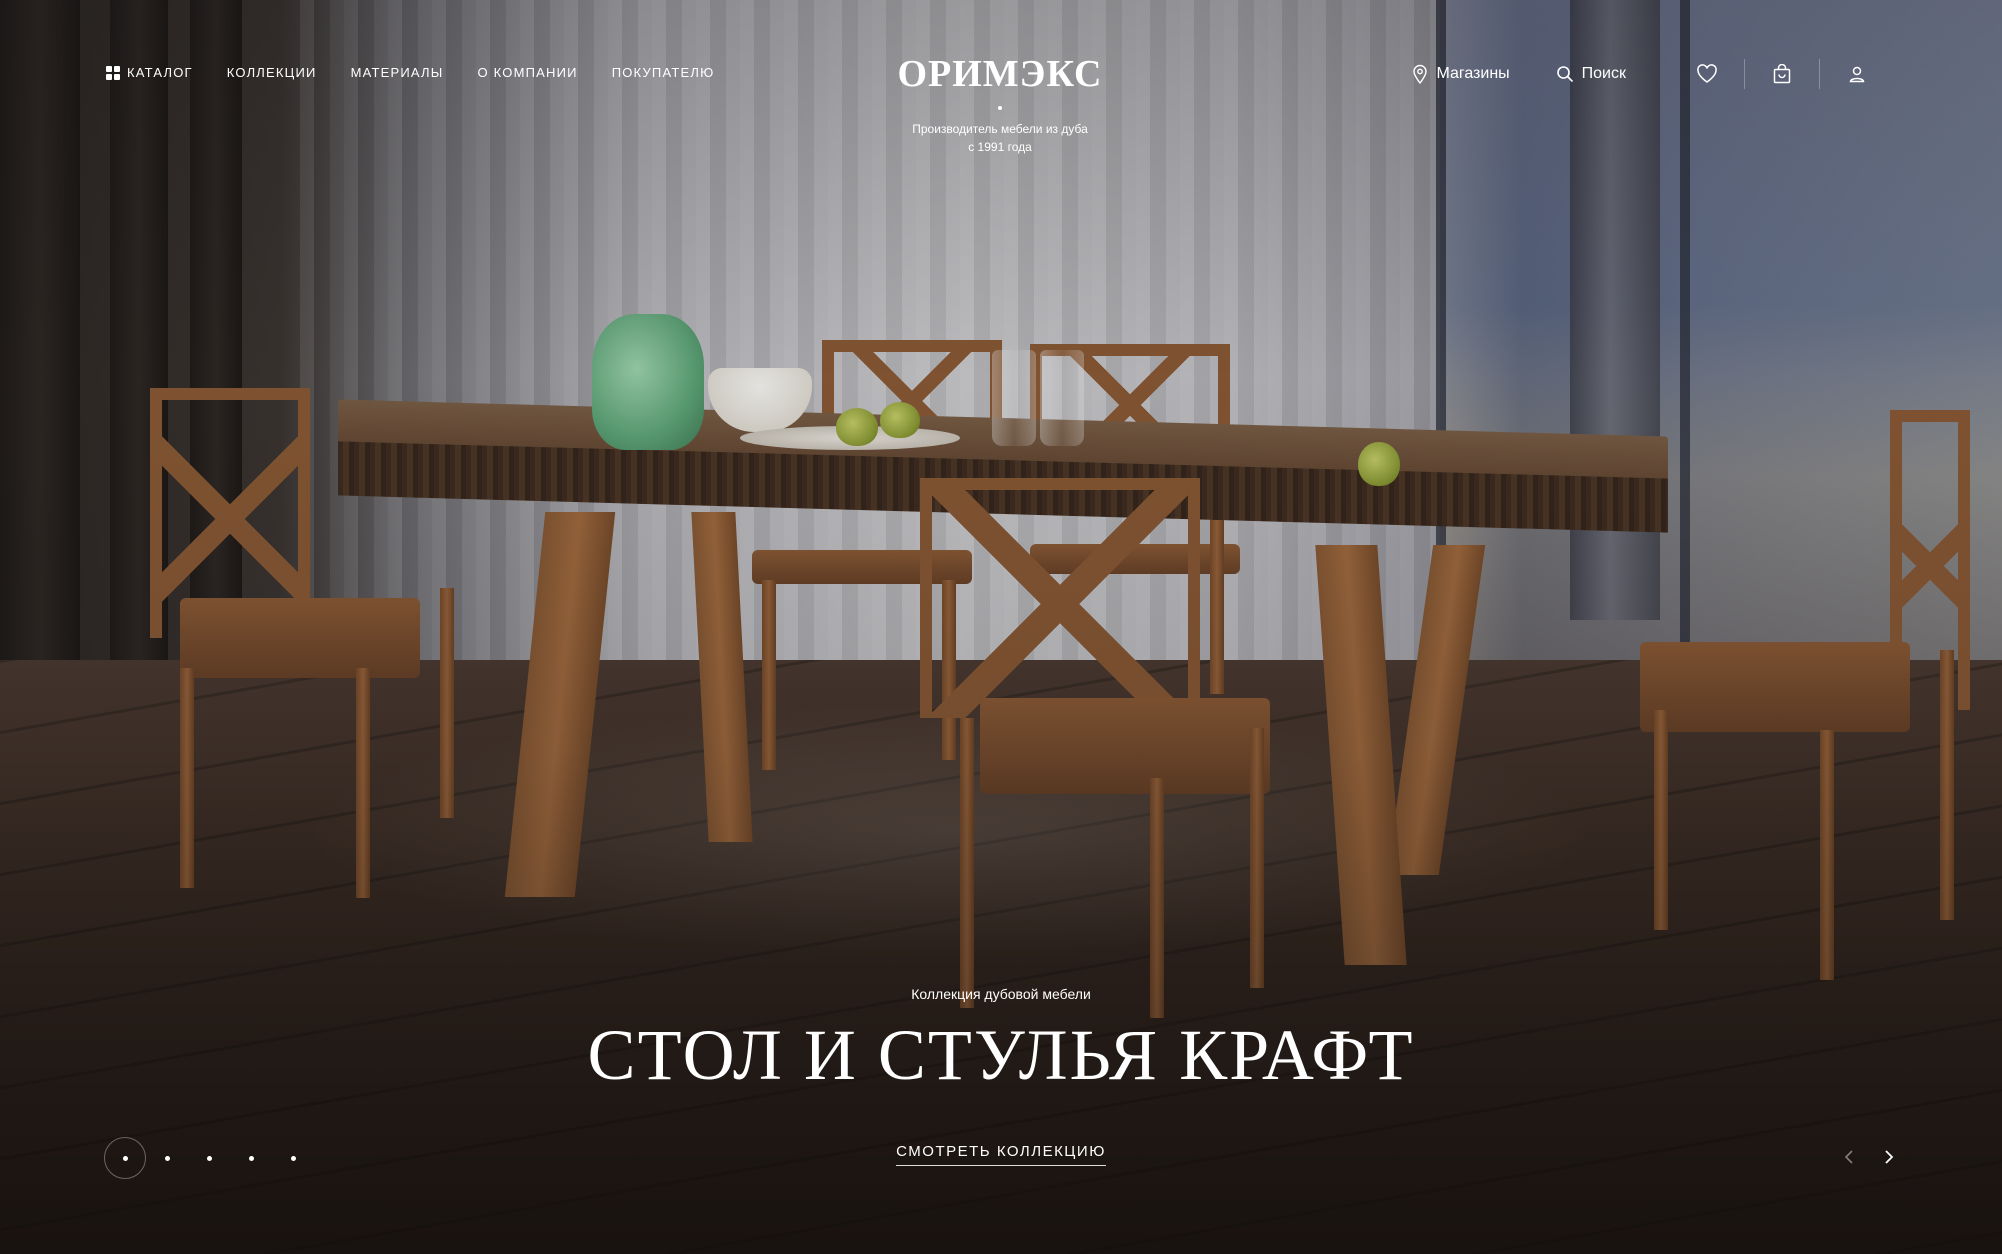 The width and height of the screenshot is (2002, 1254). I want to click on nav-catalog: КАТАЛОГ, so click(149, 72).